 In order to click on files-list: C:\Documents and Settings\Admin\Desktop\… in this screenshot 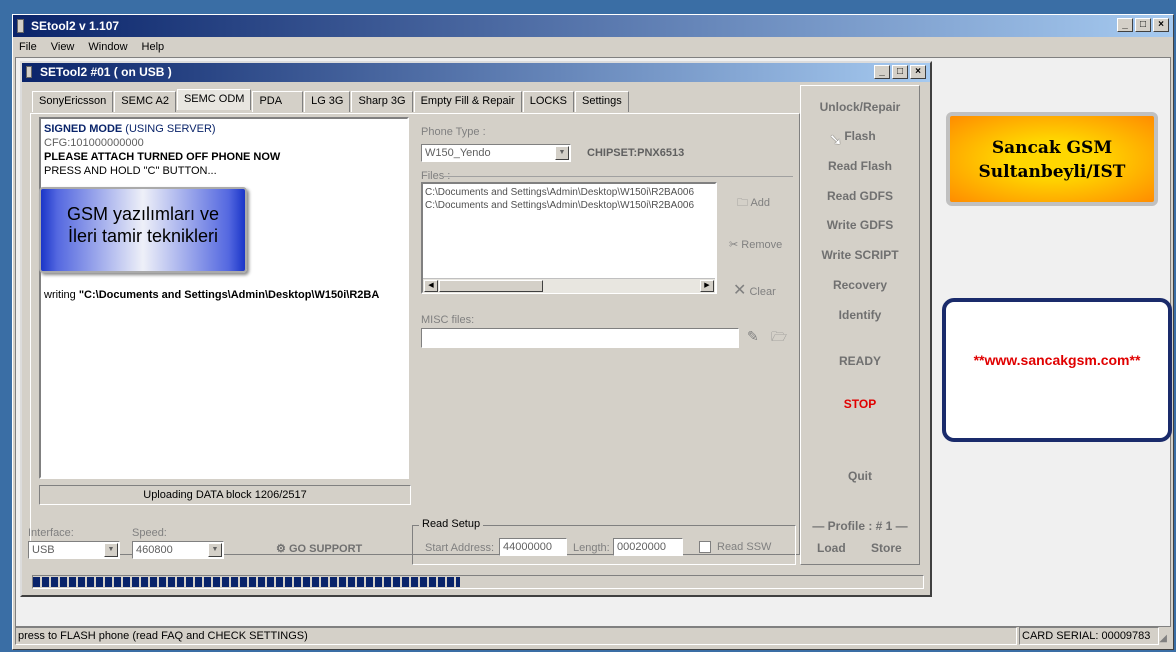, I will do `click(569, 238)`.